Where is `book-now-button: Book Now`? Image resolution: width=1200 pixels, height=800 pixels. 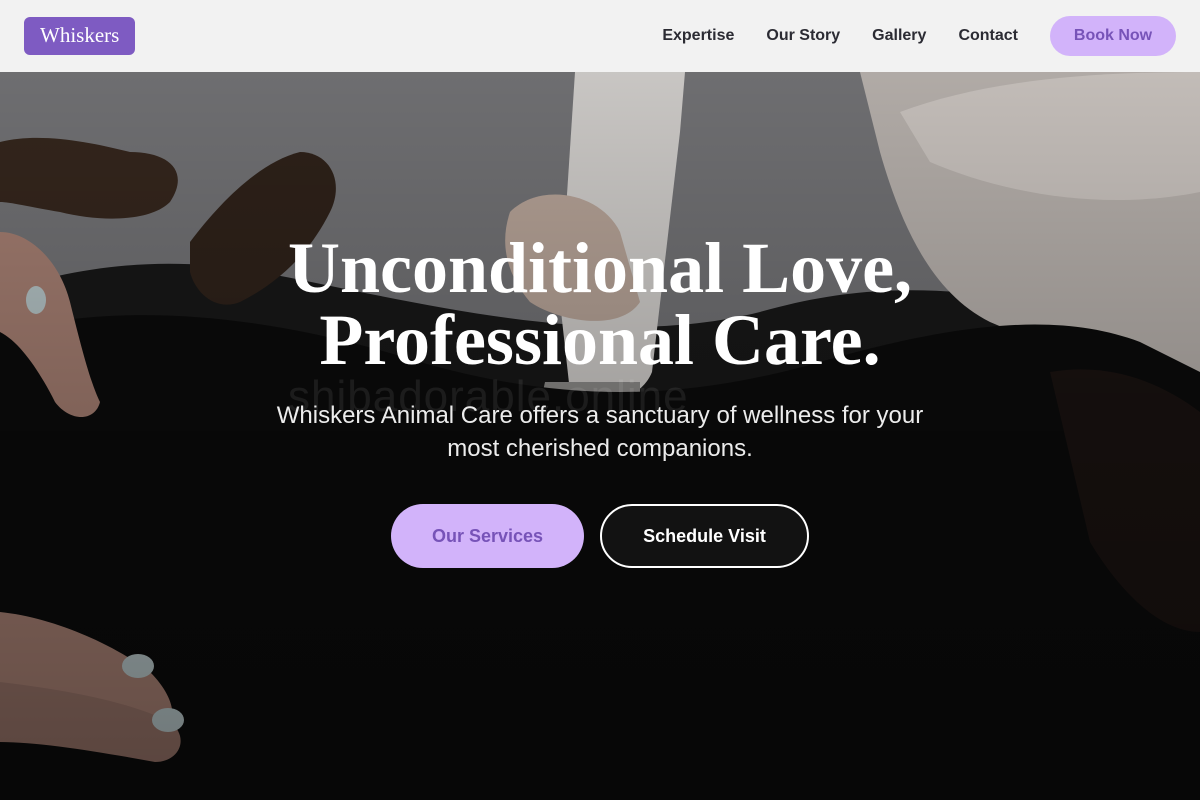
book-now-button: Book Now is located at coordinates (1113, 36).